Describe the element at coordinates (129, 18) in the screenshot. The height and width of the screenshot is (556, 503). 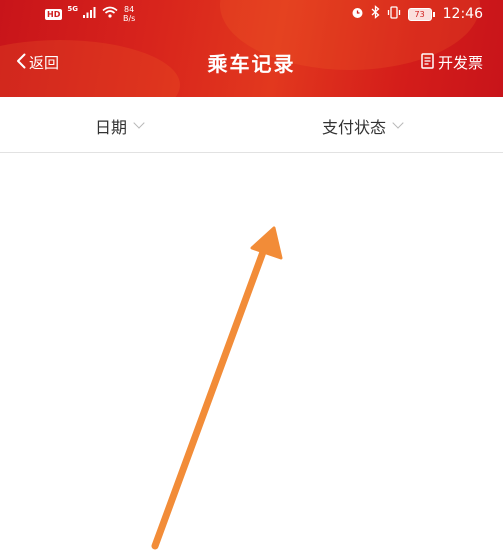
I see `network-speed-unit: B/s` at that location.